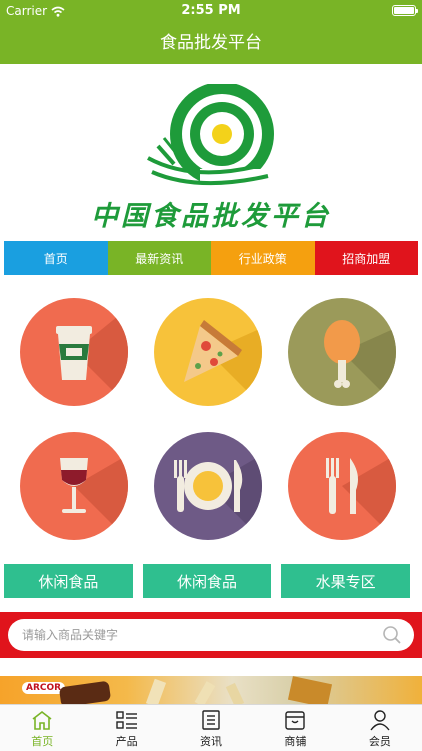 The height and width of the screenshot is (751, 422). I want to click on category-dining, so click(208, 486).